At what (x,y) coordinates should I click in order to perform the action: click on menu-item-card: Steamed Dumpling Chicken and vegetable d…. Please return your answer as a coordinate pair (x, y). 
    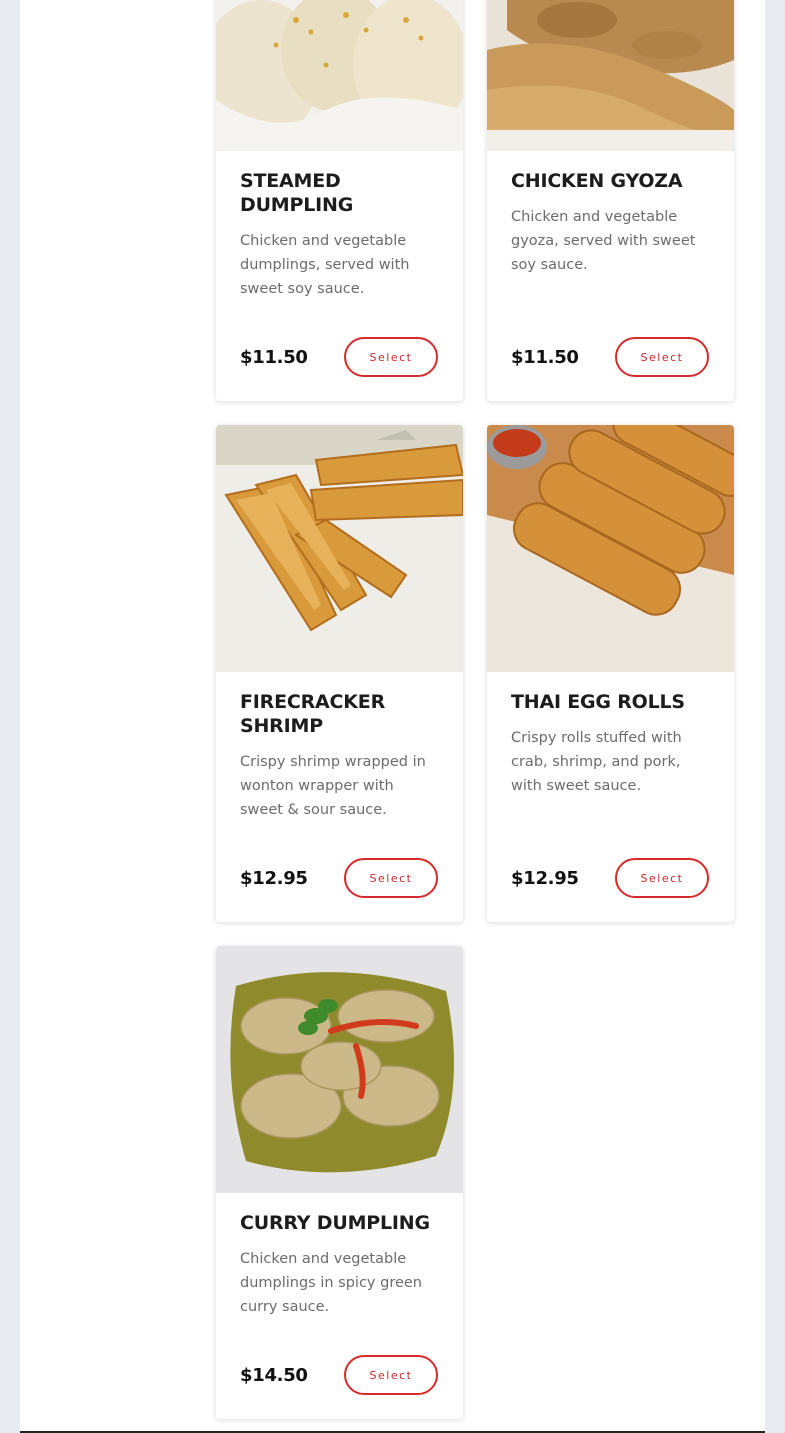
    Looking at the image, I should click on (339, 200).